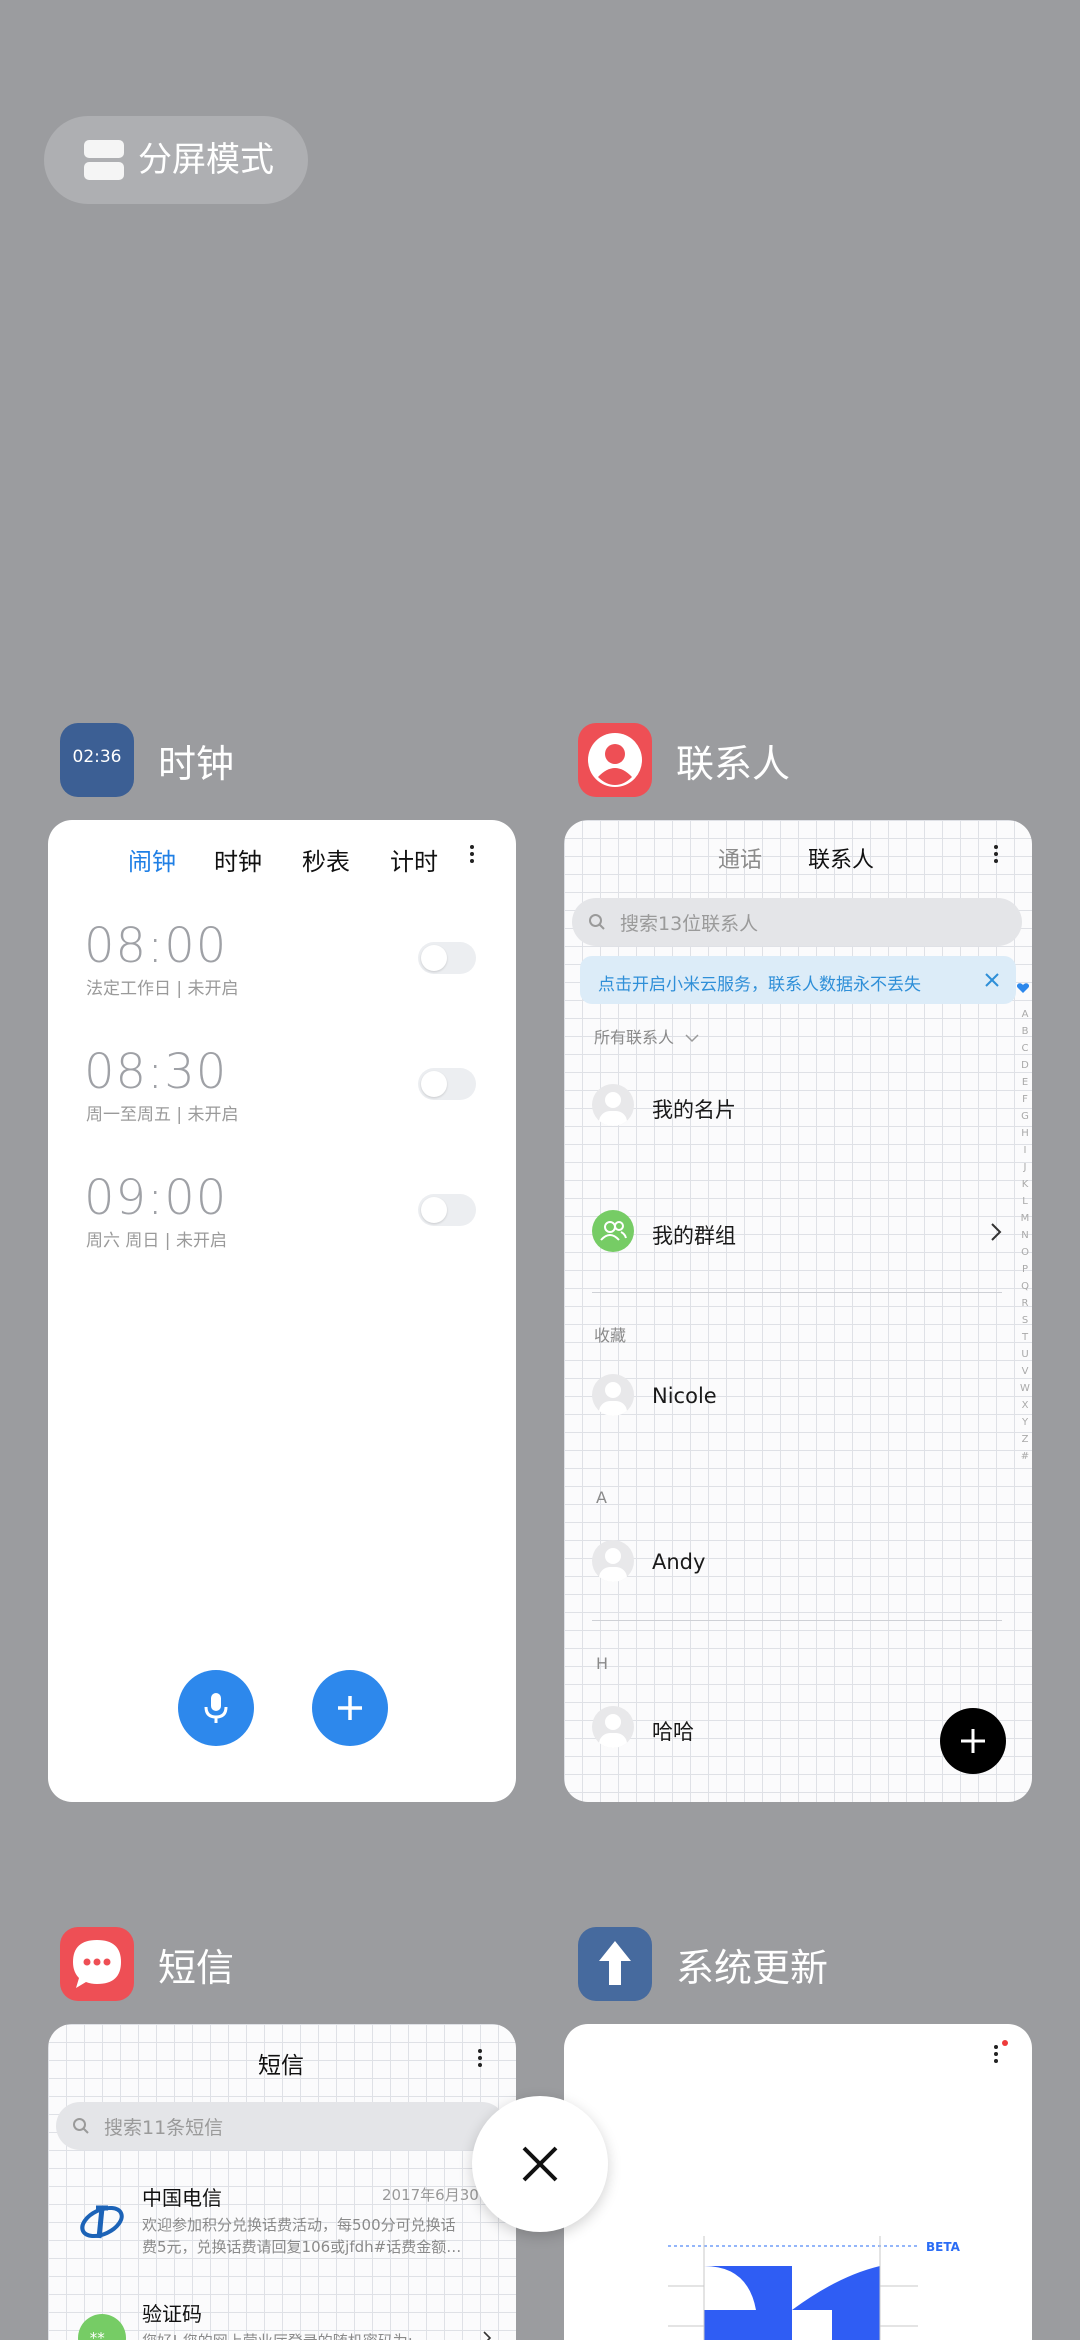  I want to click on voice-alarm-button, so click(216, 1708).